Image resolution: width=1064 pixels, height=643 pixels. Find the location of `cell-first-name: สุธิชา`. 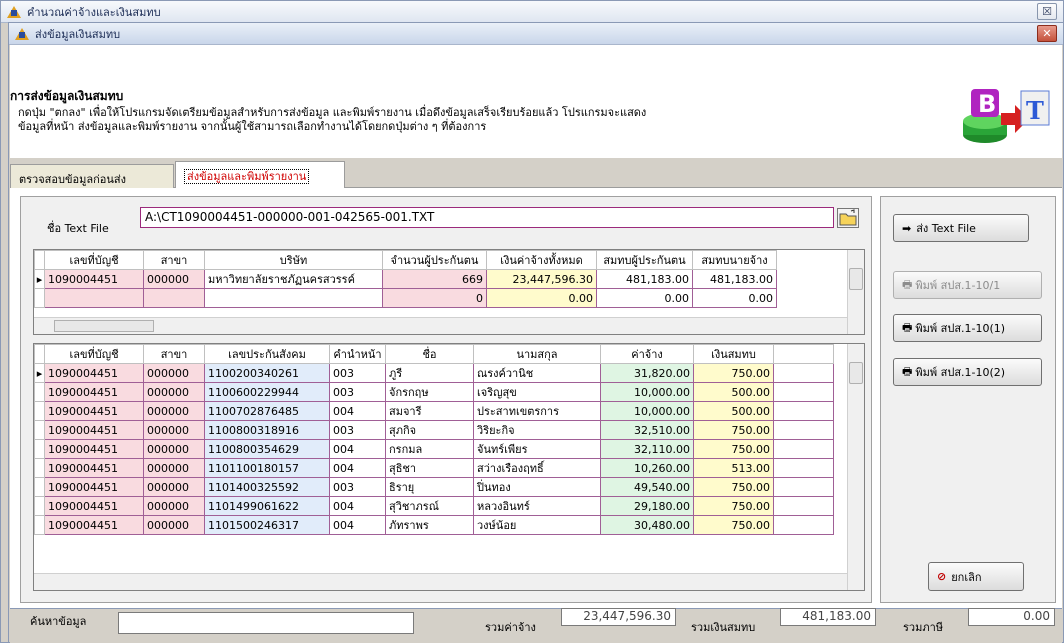

cell-first-name: สุธิชา is located at coordinates (429, 468).